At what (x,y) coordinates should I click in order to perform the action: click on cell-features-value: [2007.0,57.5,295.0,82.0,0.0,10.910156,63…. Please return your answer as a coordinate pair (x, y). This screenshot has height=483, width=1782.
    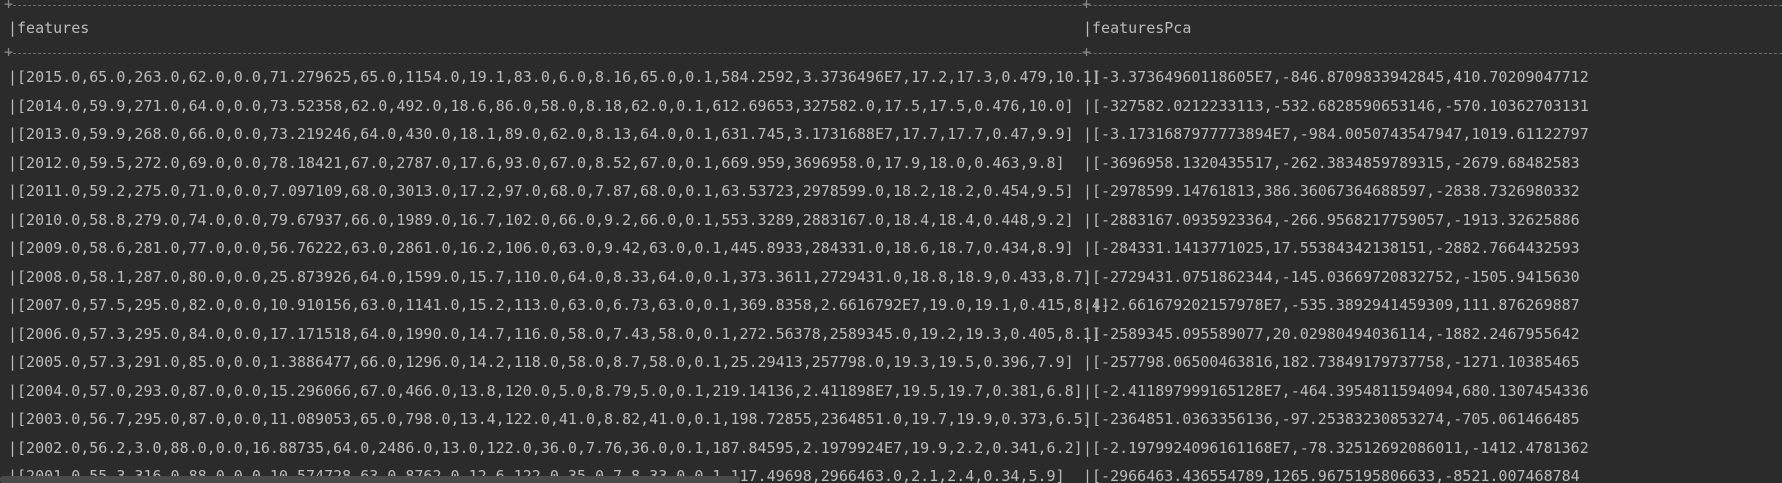
    Looking at the image, I should click on (563, 305).